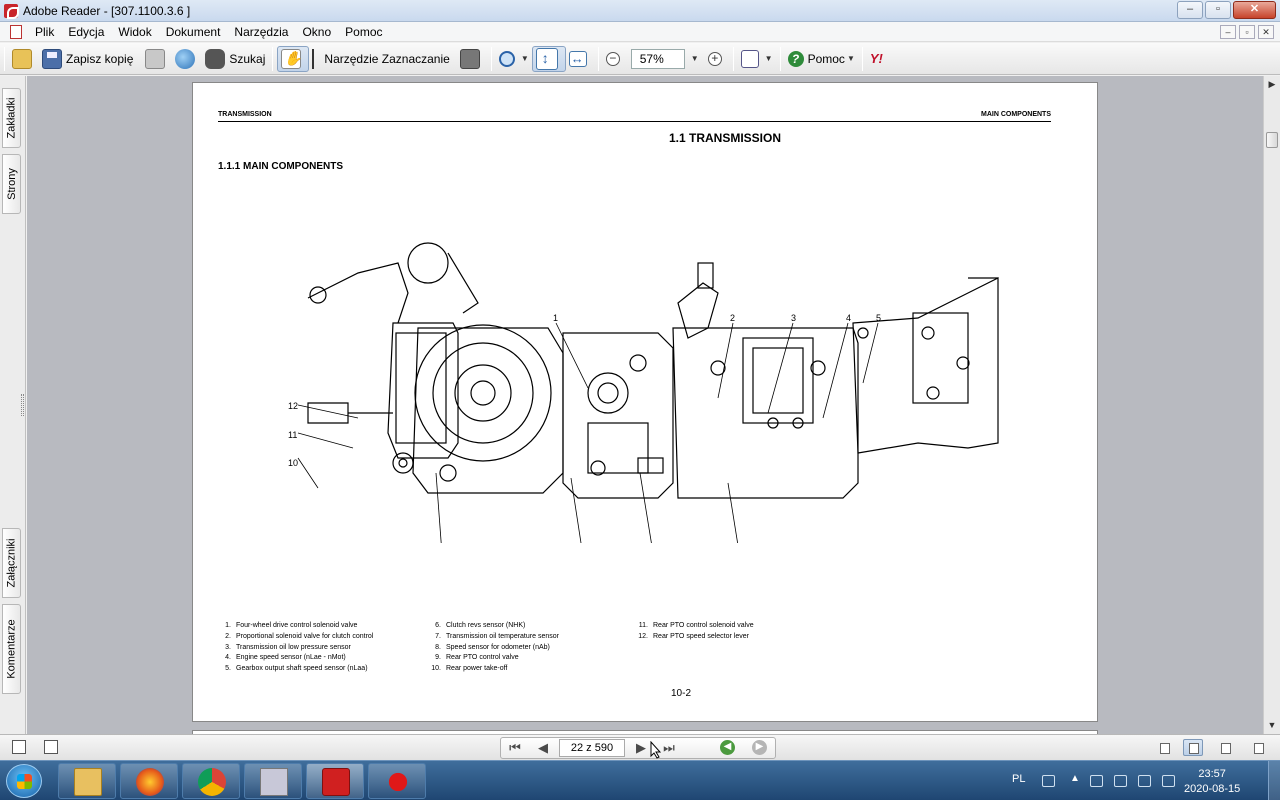 This screenshot has width=1280, height=800. I want to click on firefox-icon, so click(150, 782).